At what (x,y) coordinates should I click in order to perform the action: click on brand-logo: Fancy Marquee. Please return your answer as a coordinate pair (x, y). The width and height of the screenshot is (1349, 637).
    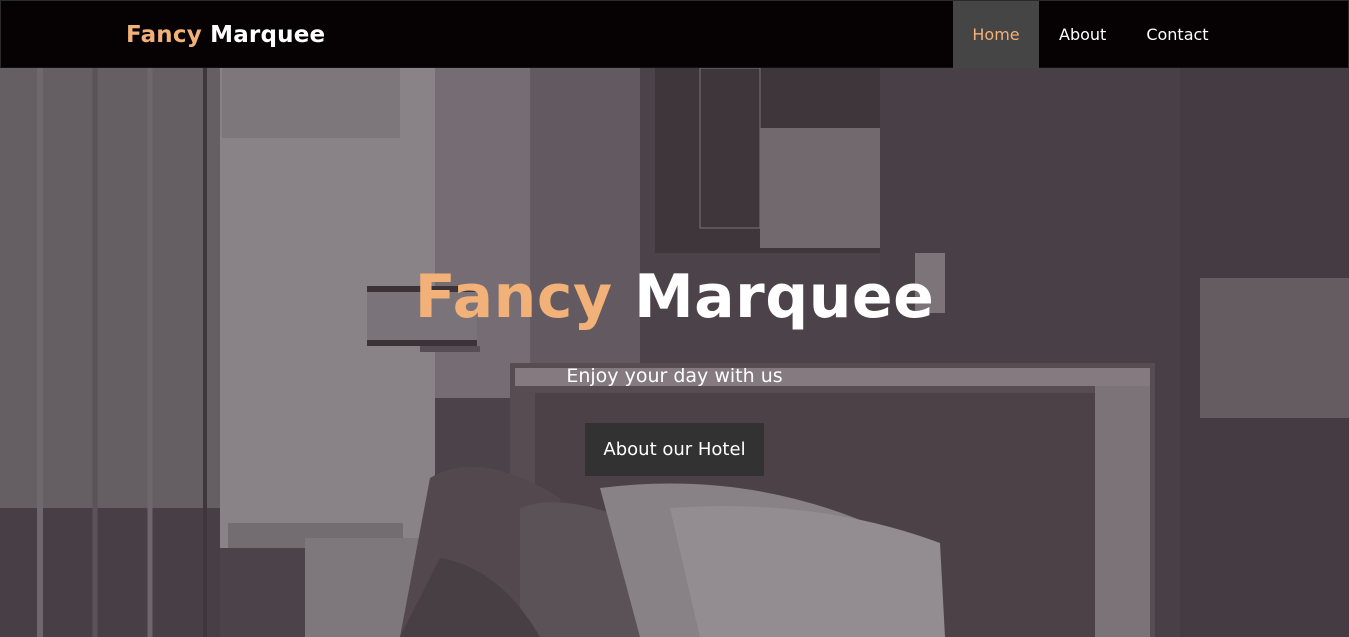
    Looking at the image, I should click on (225, 35).